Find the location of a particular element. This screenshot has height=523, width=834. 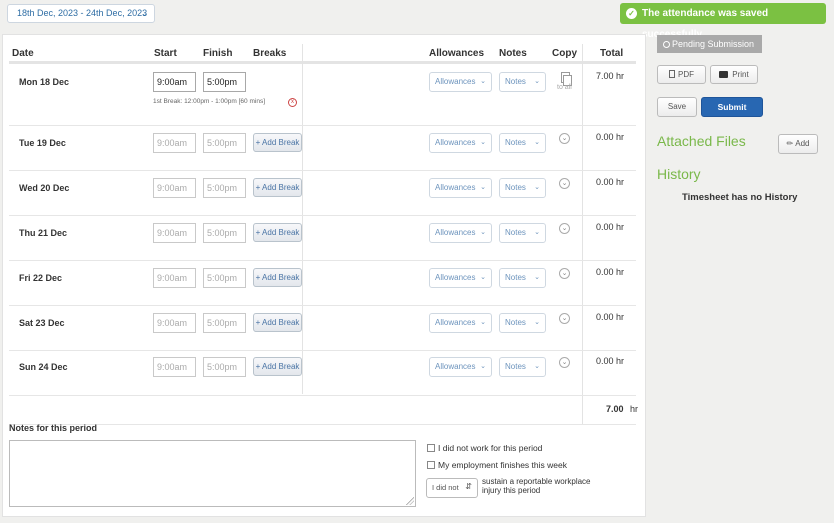

pdf-button: PDF is located at coordinates (681, 74).